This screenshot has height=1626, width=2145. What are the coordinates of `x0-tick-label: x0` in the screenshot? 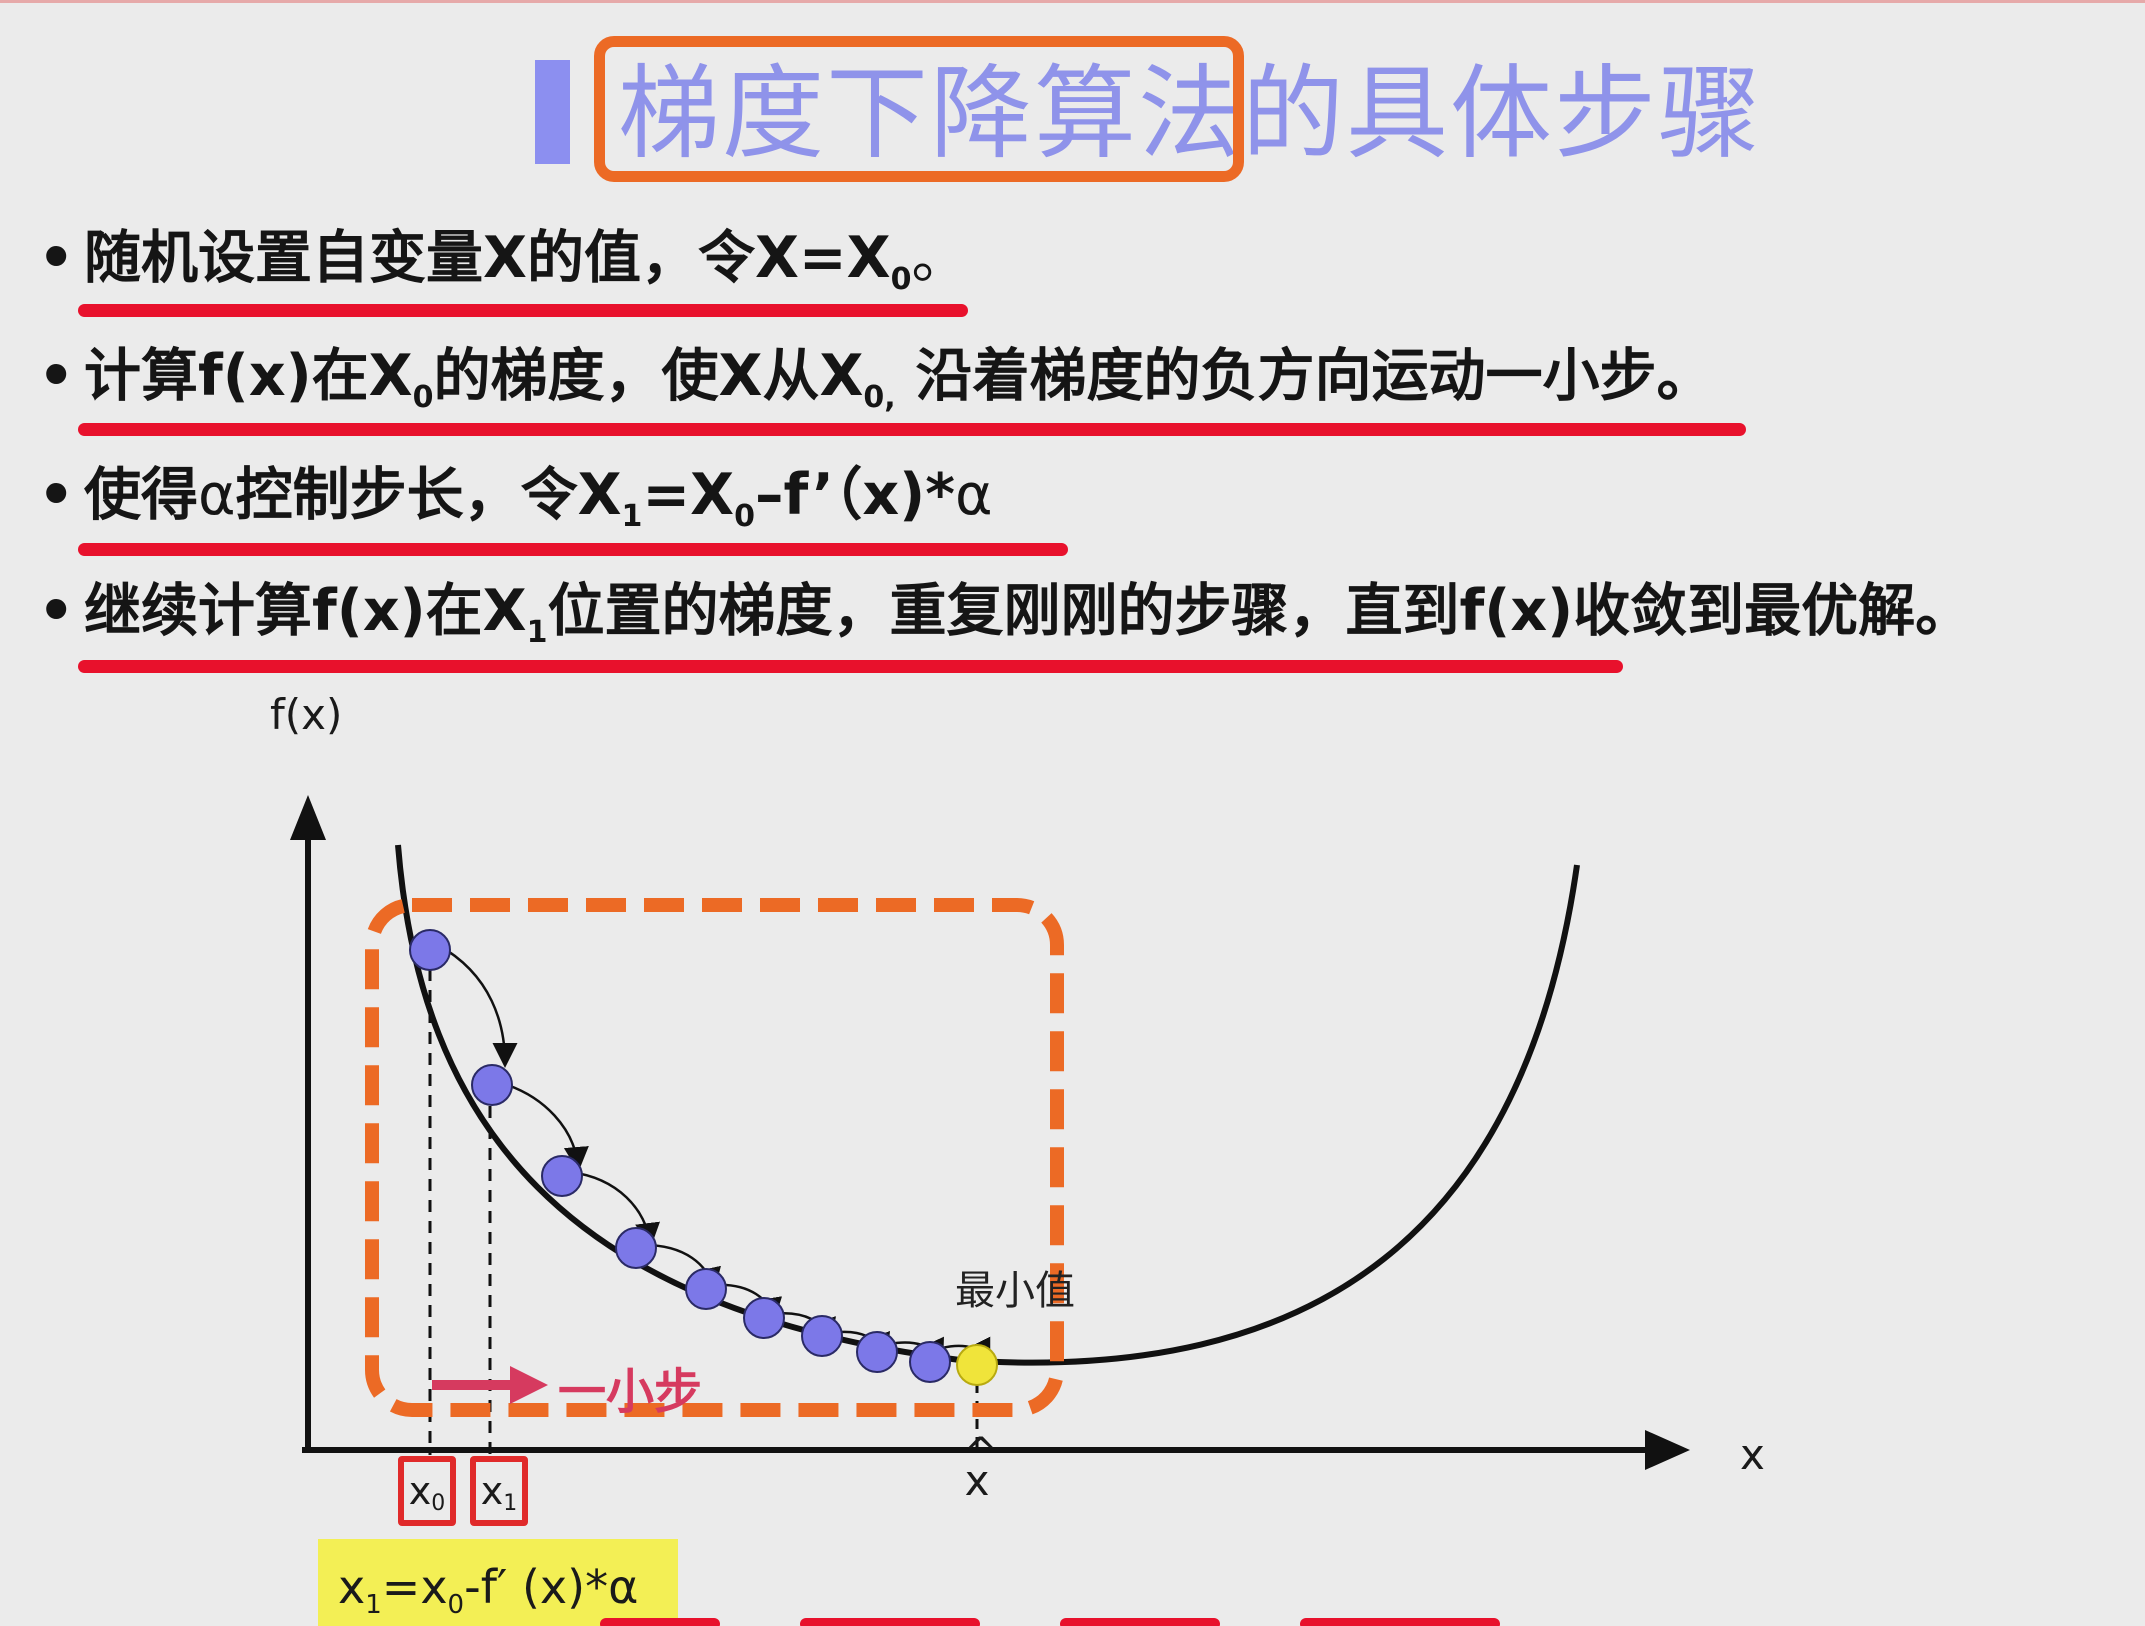 It's located at (427, 1491).